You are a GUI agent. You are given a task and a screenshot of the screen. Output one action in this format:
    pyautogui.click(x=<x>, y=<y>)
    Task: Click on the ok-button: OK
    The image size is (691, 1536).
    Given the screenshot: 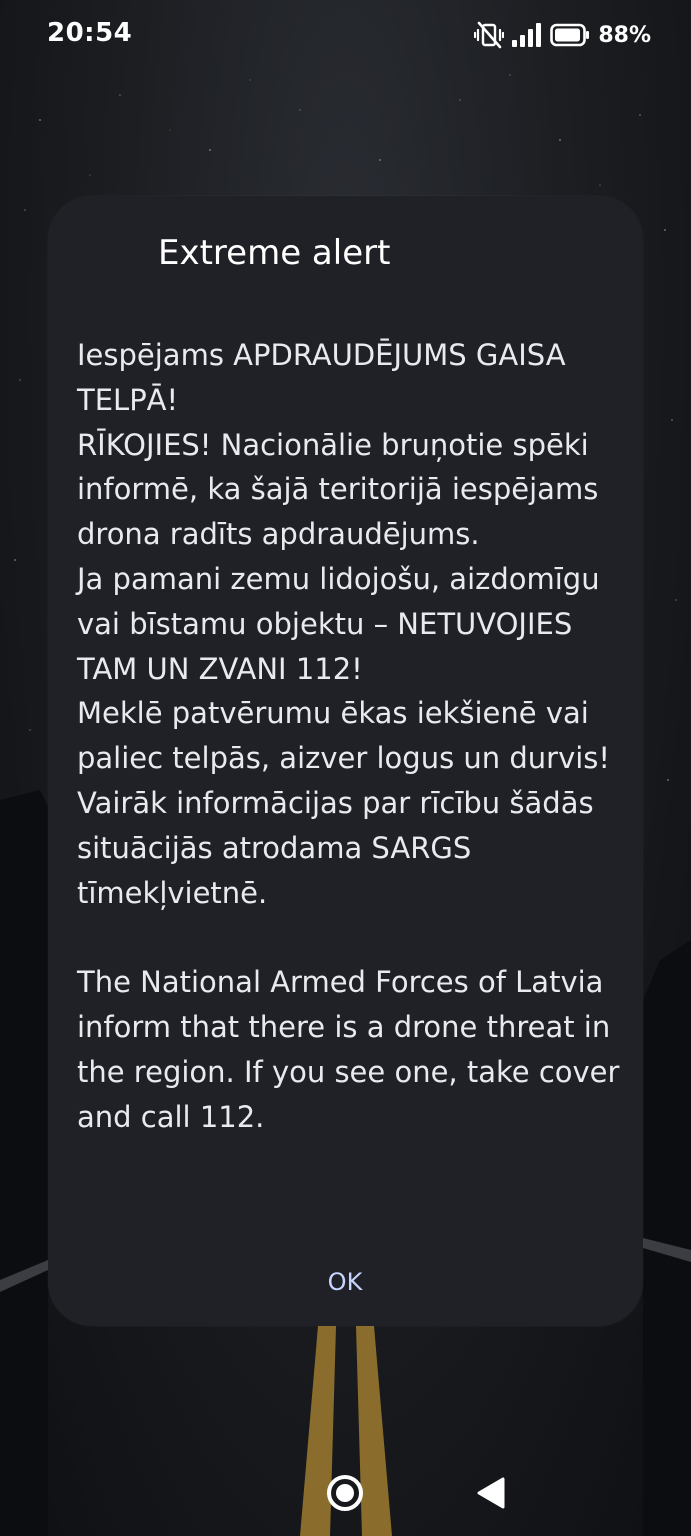 What is the action you would take?
    pyautogui.click(x=345, y=1282)
    